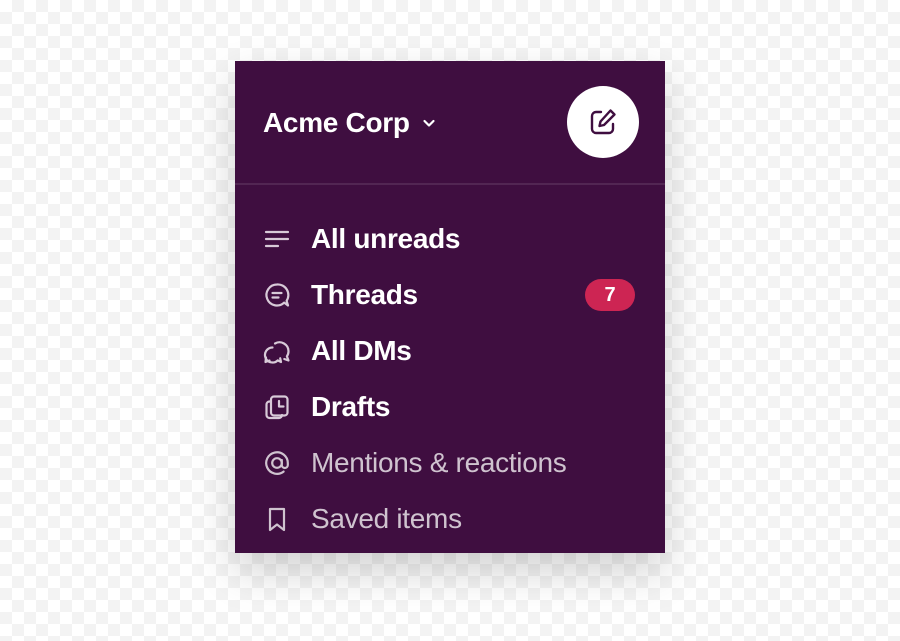  I want to click on sidebar-item-label: Mentions & reactions, so click(439, 462).